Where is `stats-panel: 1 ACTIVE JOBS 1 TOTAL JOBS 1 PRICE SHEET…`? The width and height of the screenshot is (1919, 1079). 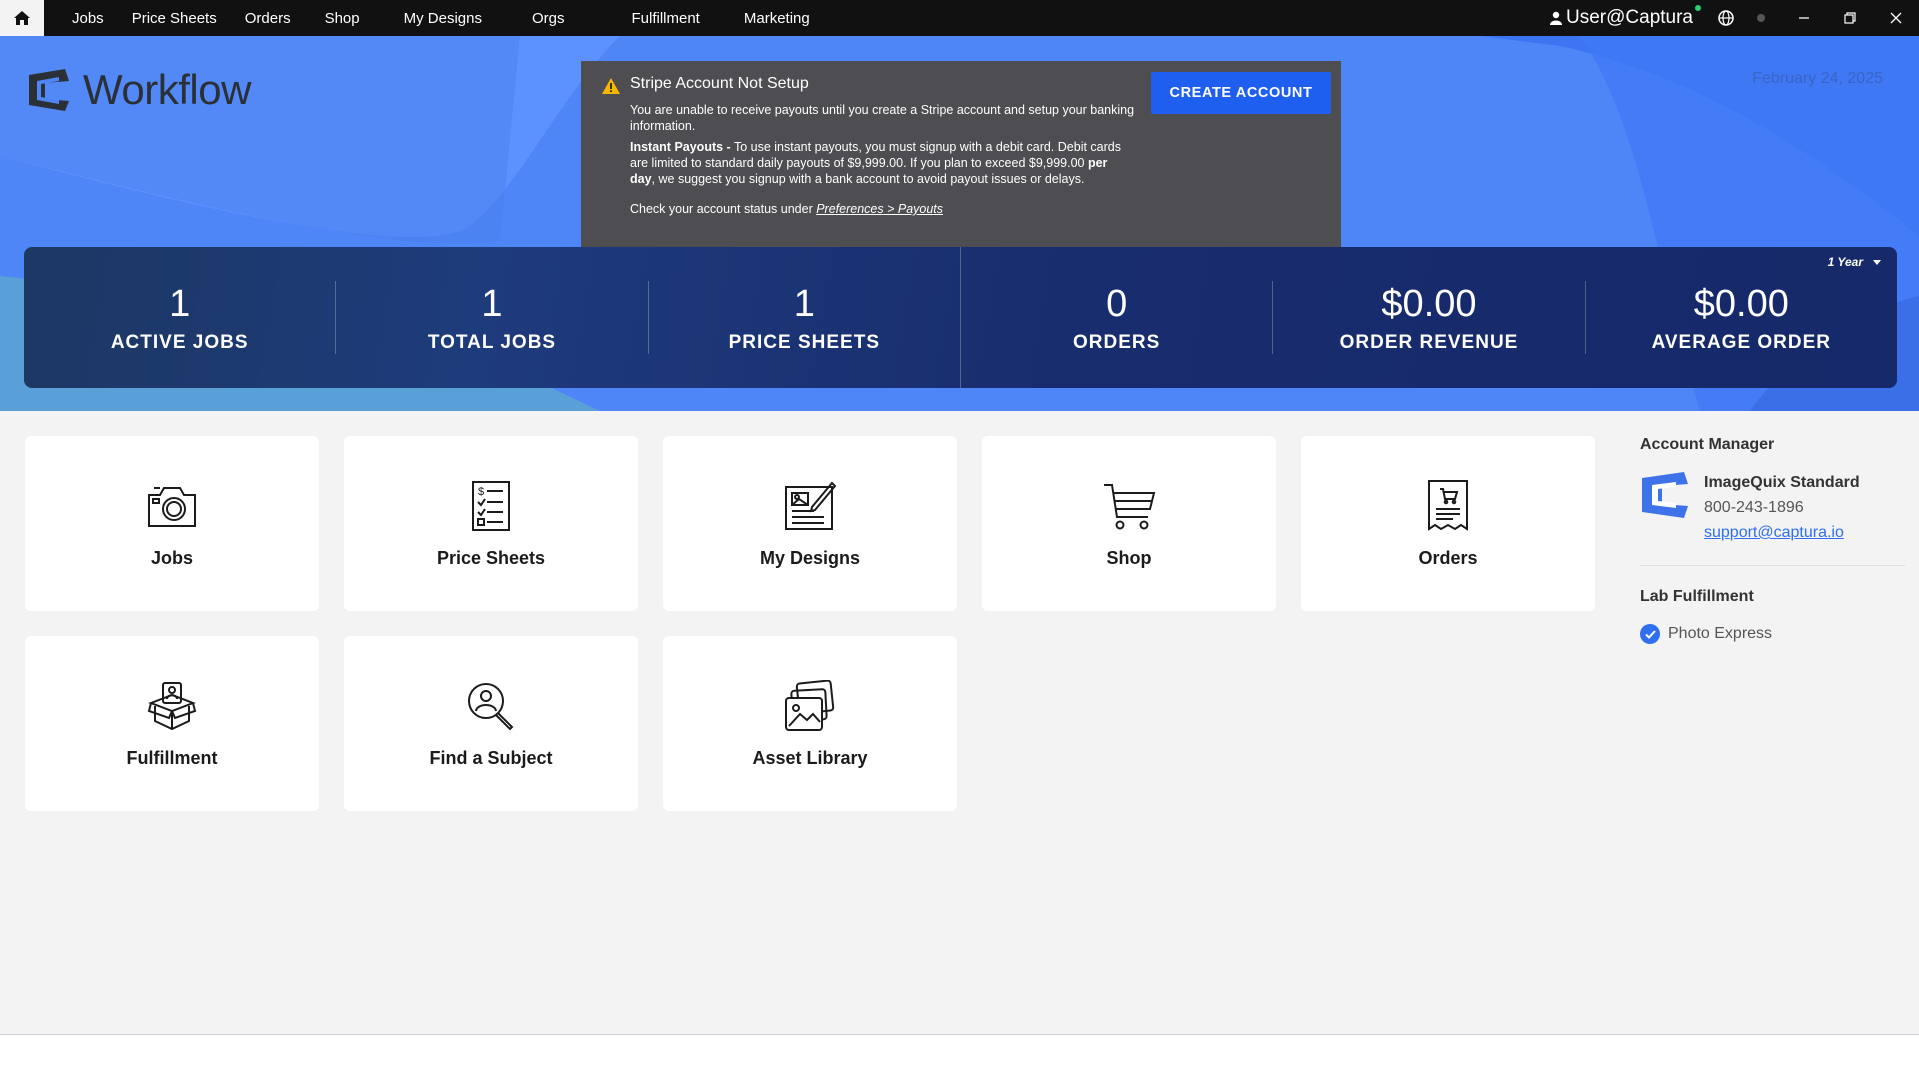 stats-panel: 1 ACTIVE JOBS 1 TOTAL JOBS 1 PRICE SHEET… is located at coordinates (960, 317).